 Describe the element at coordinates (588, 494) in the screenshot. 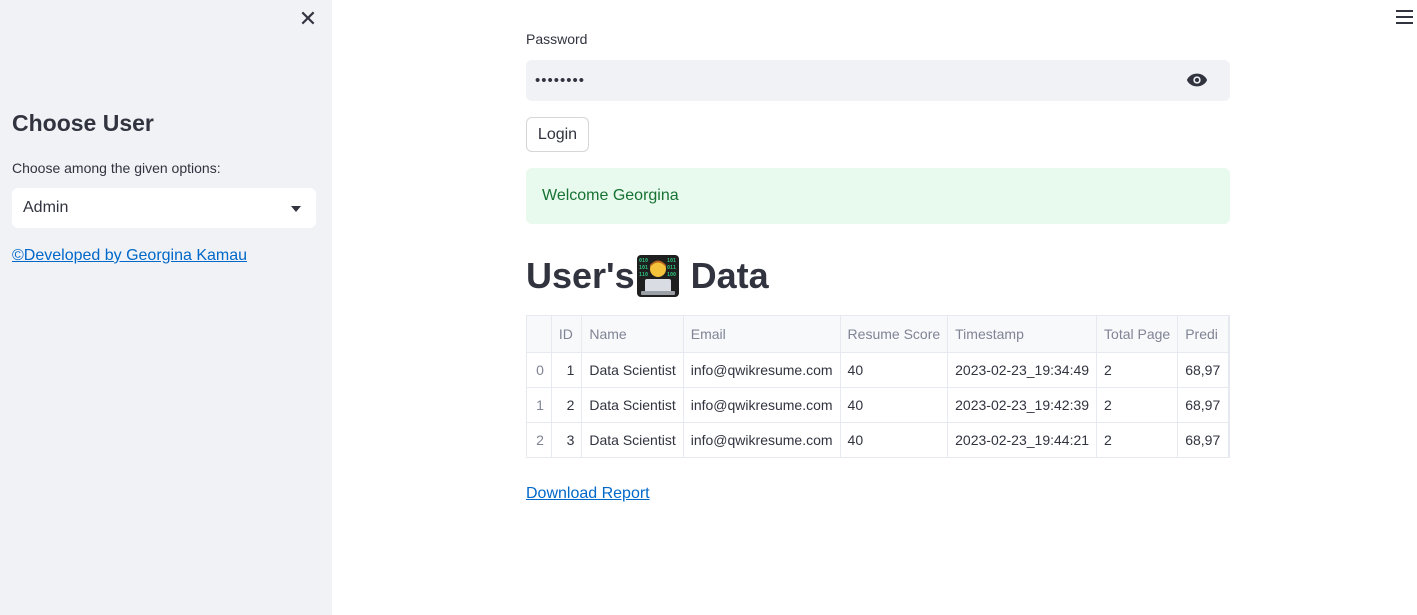

I see `download-report-link: Download Report` at that location.